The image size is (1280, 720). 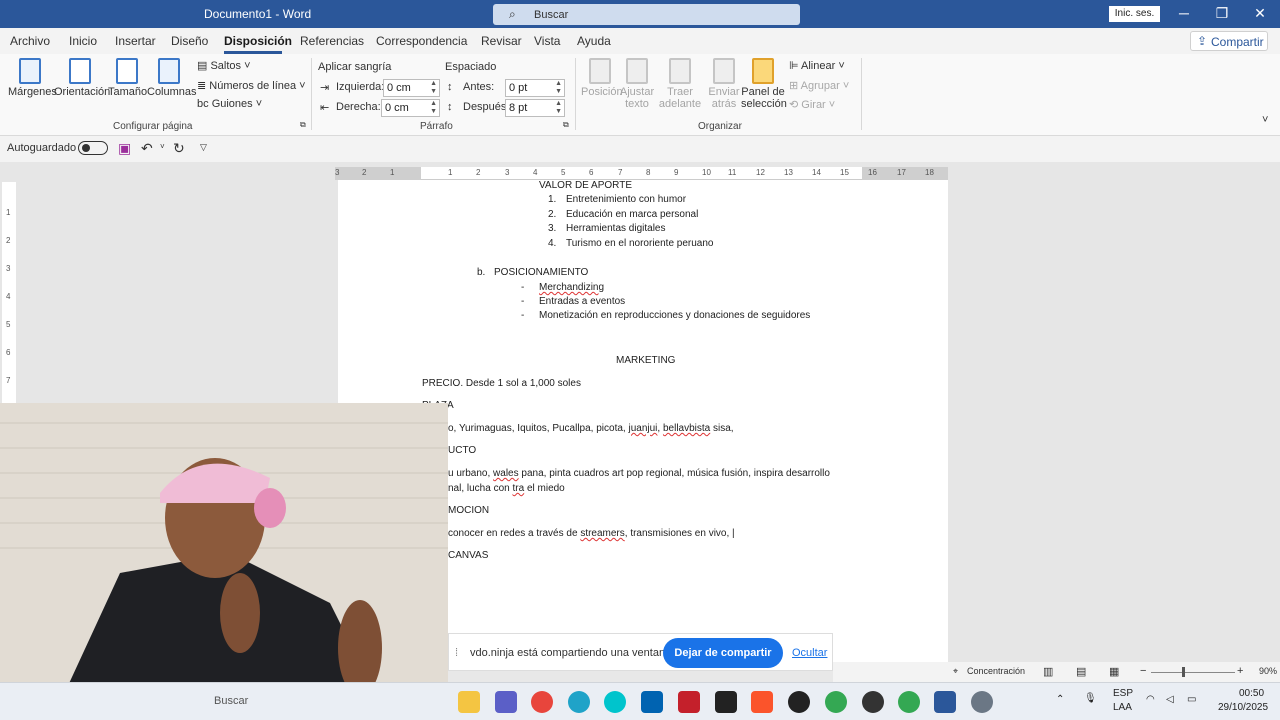 I want to click on tab-diseno: Diseño, so click(x=189, y=41).